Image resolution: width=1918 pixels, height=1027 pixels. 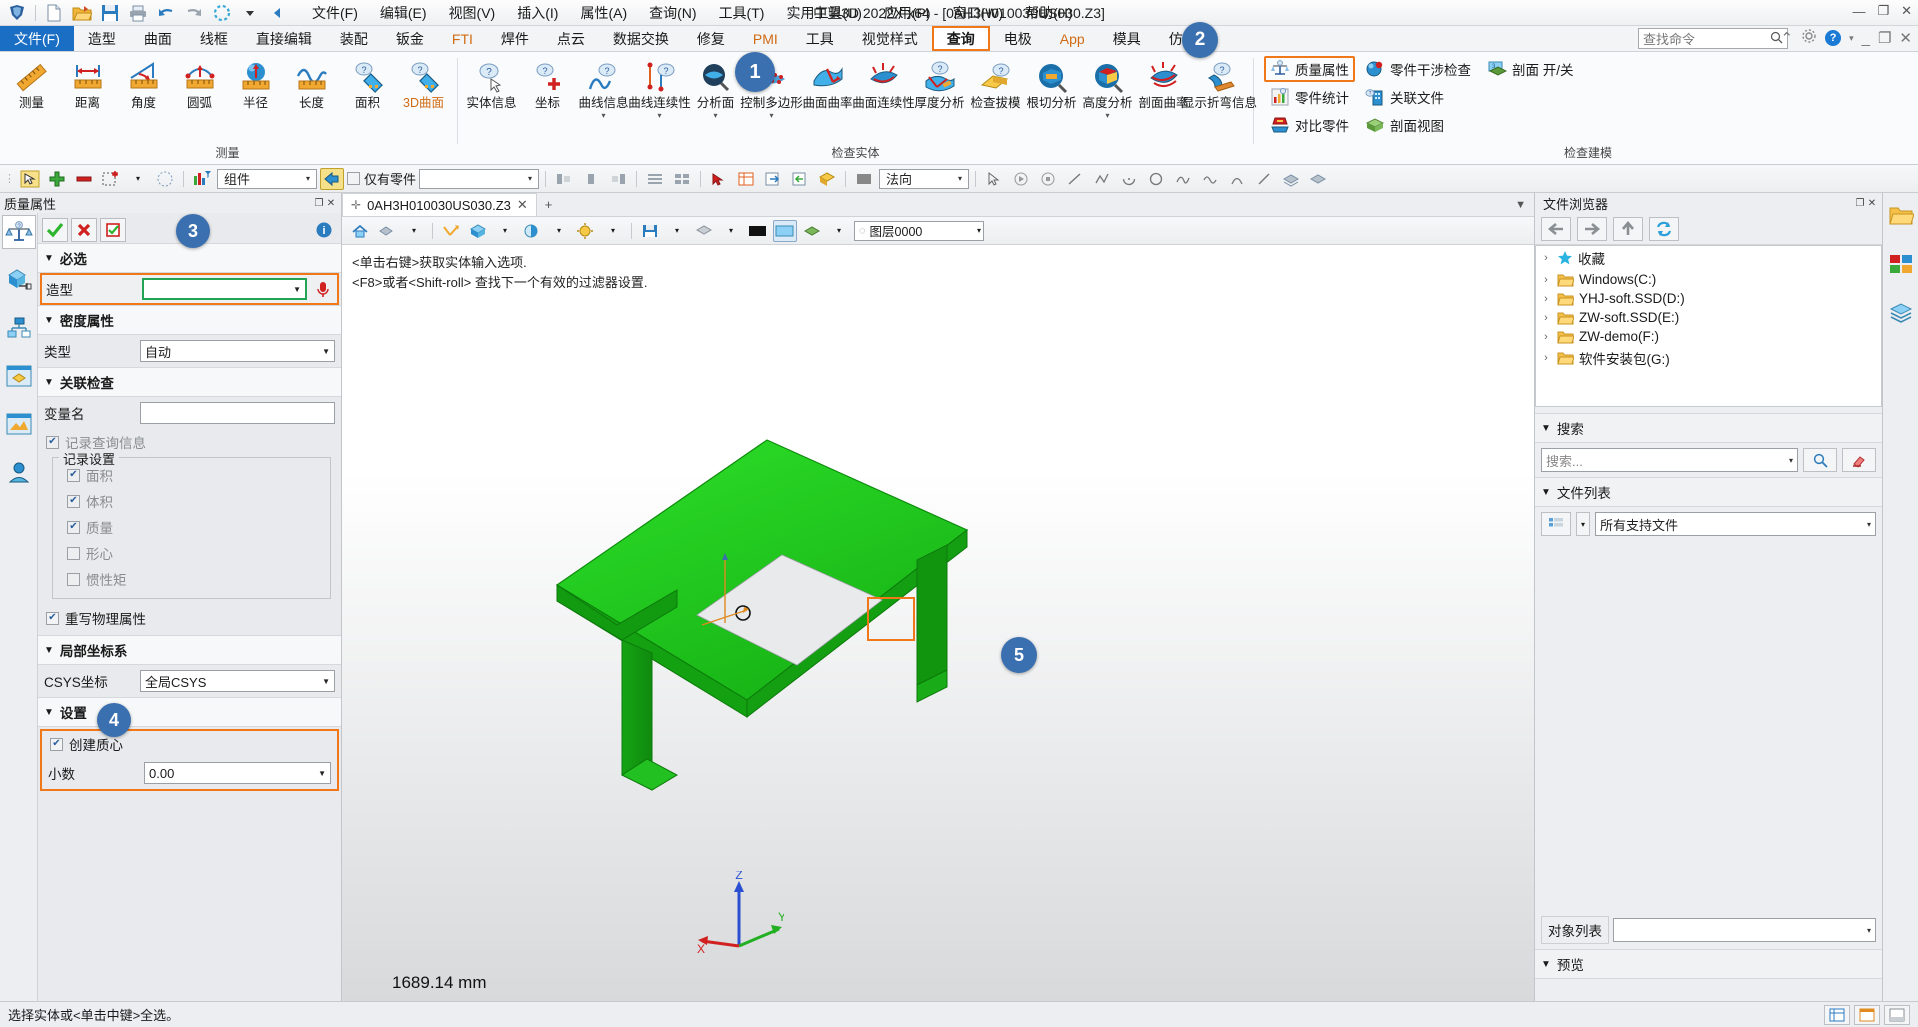 What do you see at coordinates (1851, 38) in the screenshot?
I see `help-dropdown-icon: ▾` at bounding box center [1851, 38].